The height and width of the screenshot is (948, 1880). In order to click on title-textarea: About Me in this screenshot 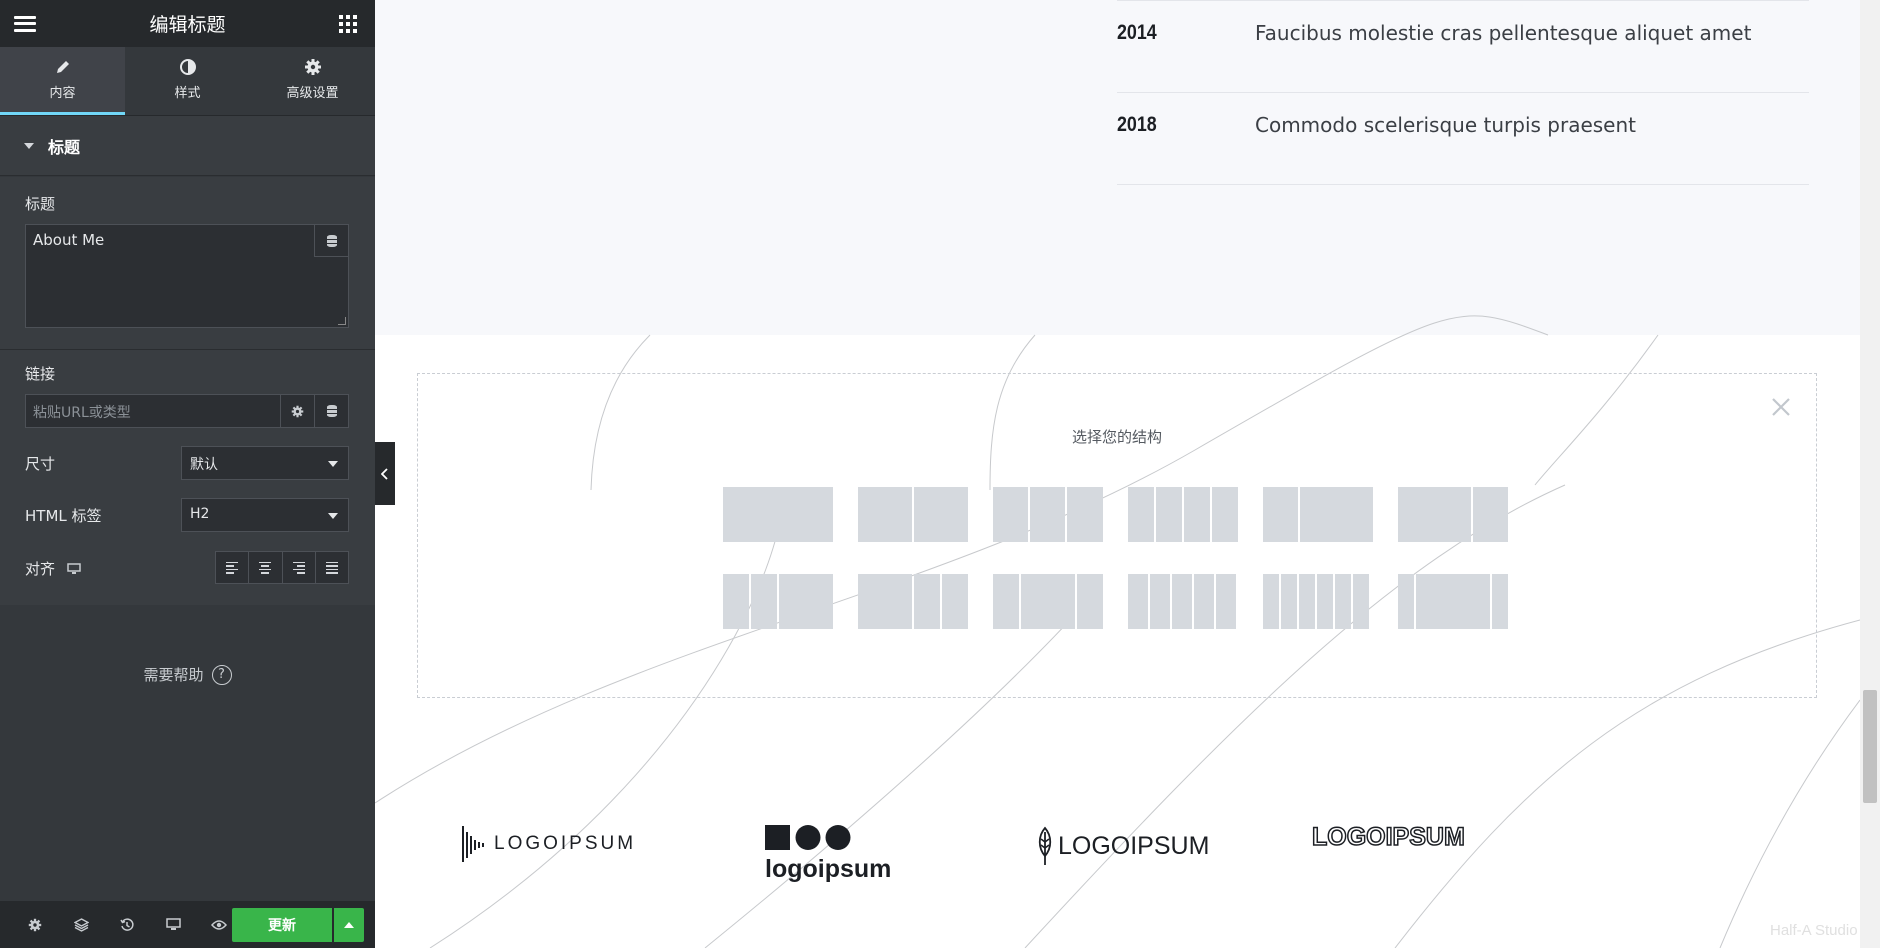, I will do `click(187, 276)`.